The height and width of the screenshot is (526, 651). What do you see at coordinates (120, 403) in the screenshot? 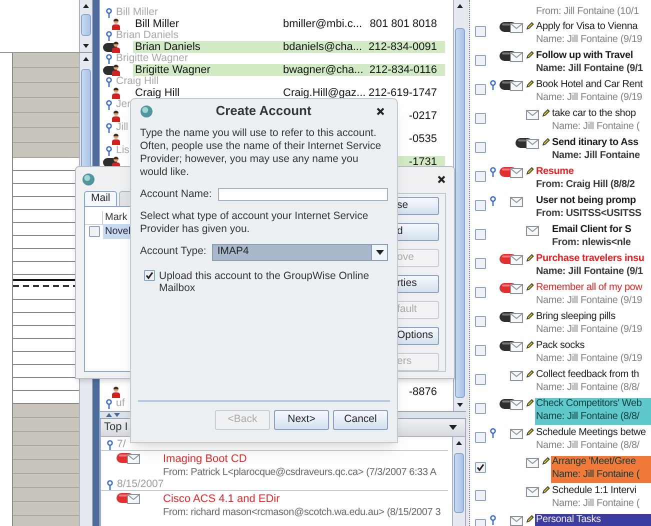
I see `group-label: uf` at bounding box center [120, 403].